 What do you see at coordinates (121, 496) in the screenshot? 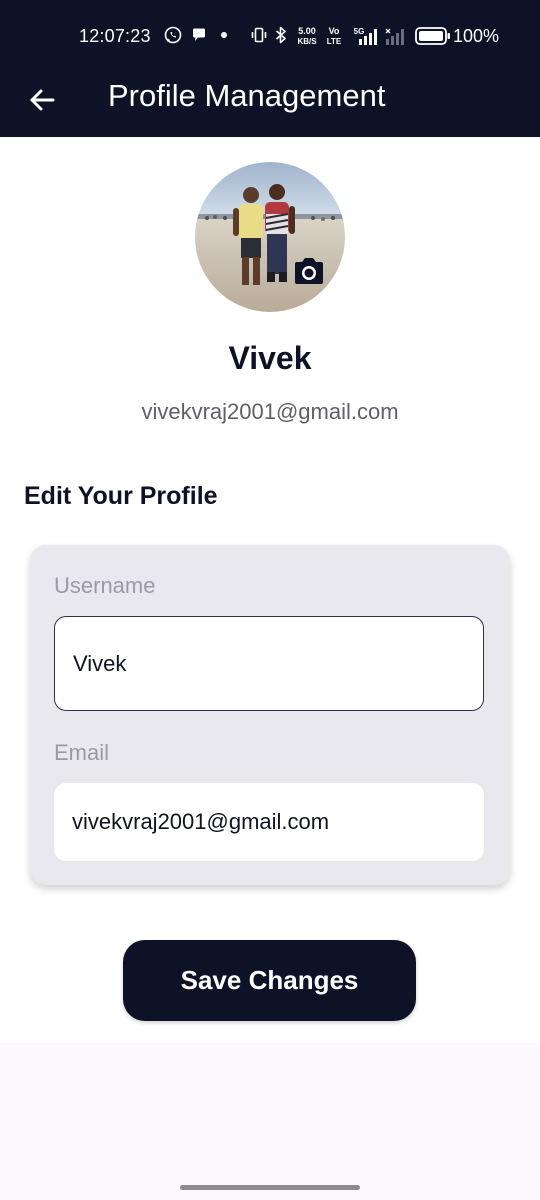
I see `section-title: Edit Your Profile` at bounding box center [121, 496].